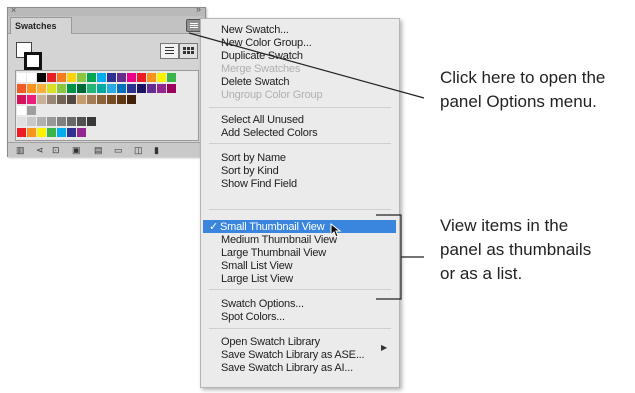 The width and height of the screenshot is (635, 393). Describe the element at coordinates (389, 257) in the screenshot. I see `callout-bracket-views` at that location.